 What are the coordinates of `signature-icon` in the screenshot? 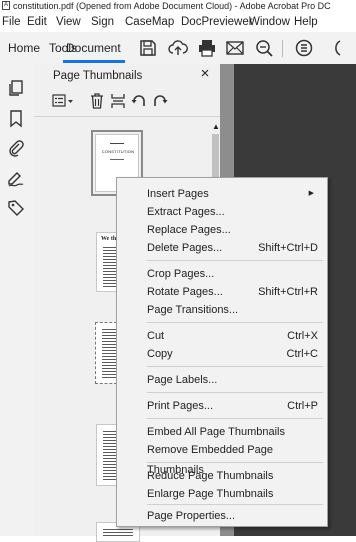 It's located at (16, 178).